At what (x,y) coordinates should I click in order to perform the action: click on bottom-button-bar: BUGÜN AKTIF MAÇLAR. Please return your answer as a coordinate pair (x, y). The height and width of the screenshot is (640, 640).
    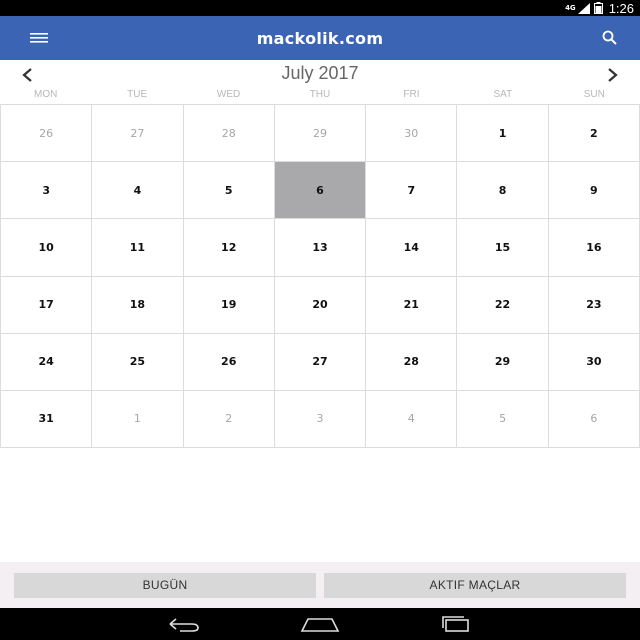
    Looking at the image, I should click on (320, 585).